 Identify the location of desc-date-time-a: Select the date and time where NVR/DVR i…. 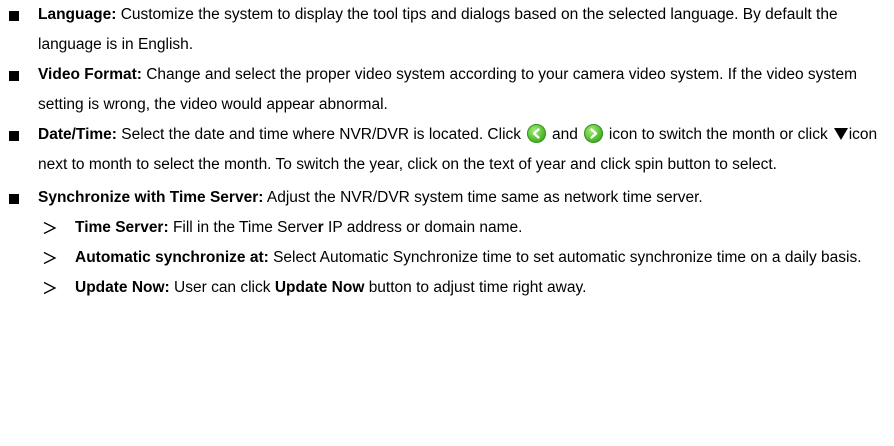
(321, 134).